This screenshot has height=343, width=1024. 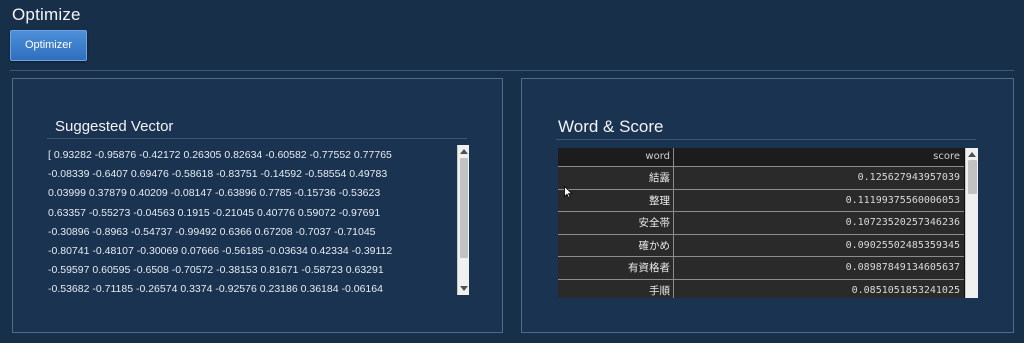 What do you see at coordinates (905, 290) in the screenshot?
I see `score-cell: 0.0851051853241025` at bounding box center [905, 290].